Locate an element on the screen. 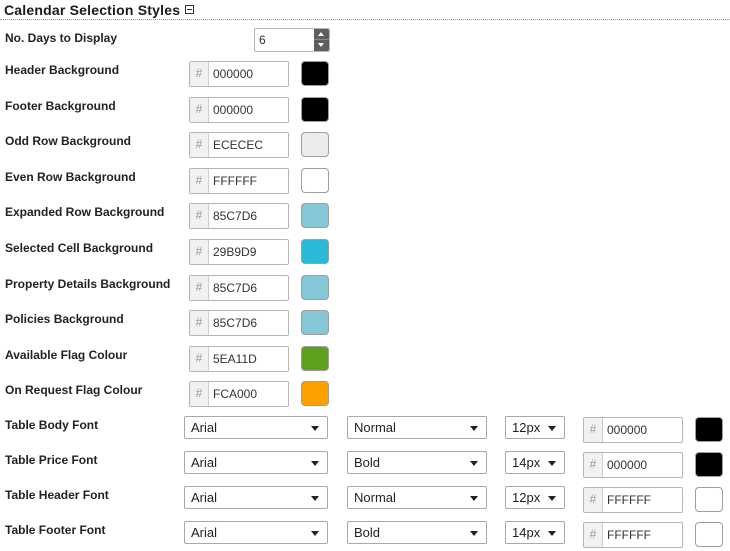 This screenshot has height=551, width=730. days-row: No. Days to Display is located at coordinates (365, 43).